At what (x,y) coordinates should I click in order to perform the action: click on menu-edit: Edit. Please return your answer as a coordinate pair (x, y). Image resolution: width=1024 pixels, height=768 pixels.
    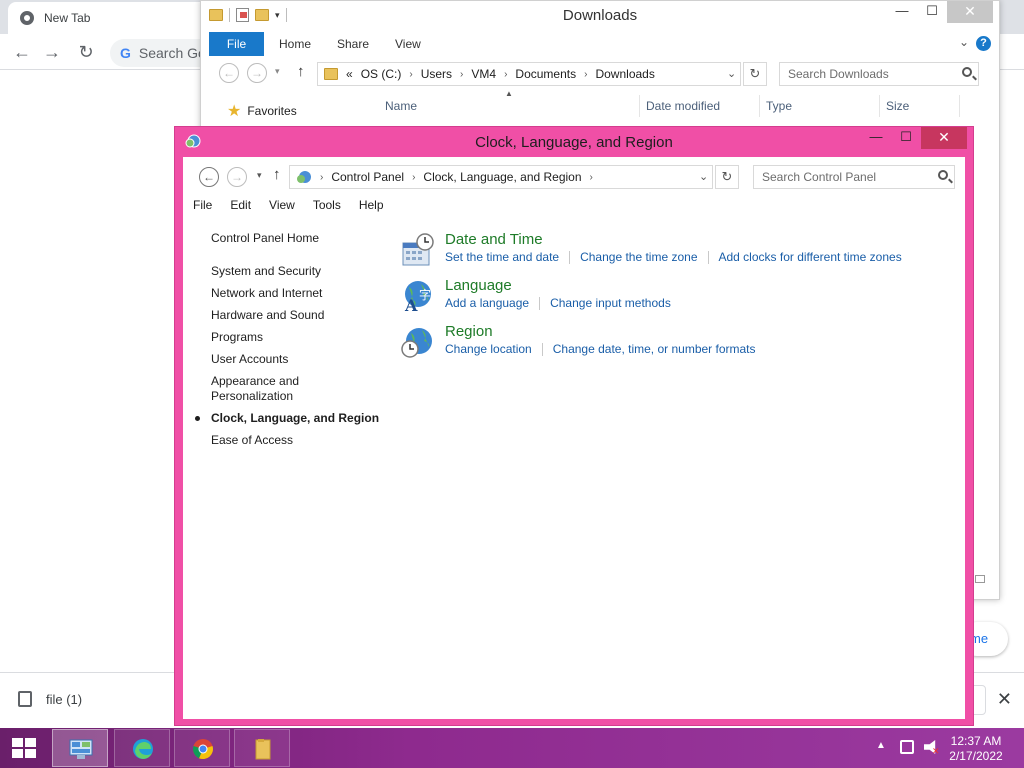
    Looking at the image, I should click on (240, 205).